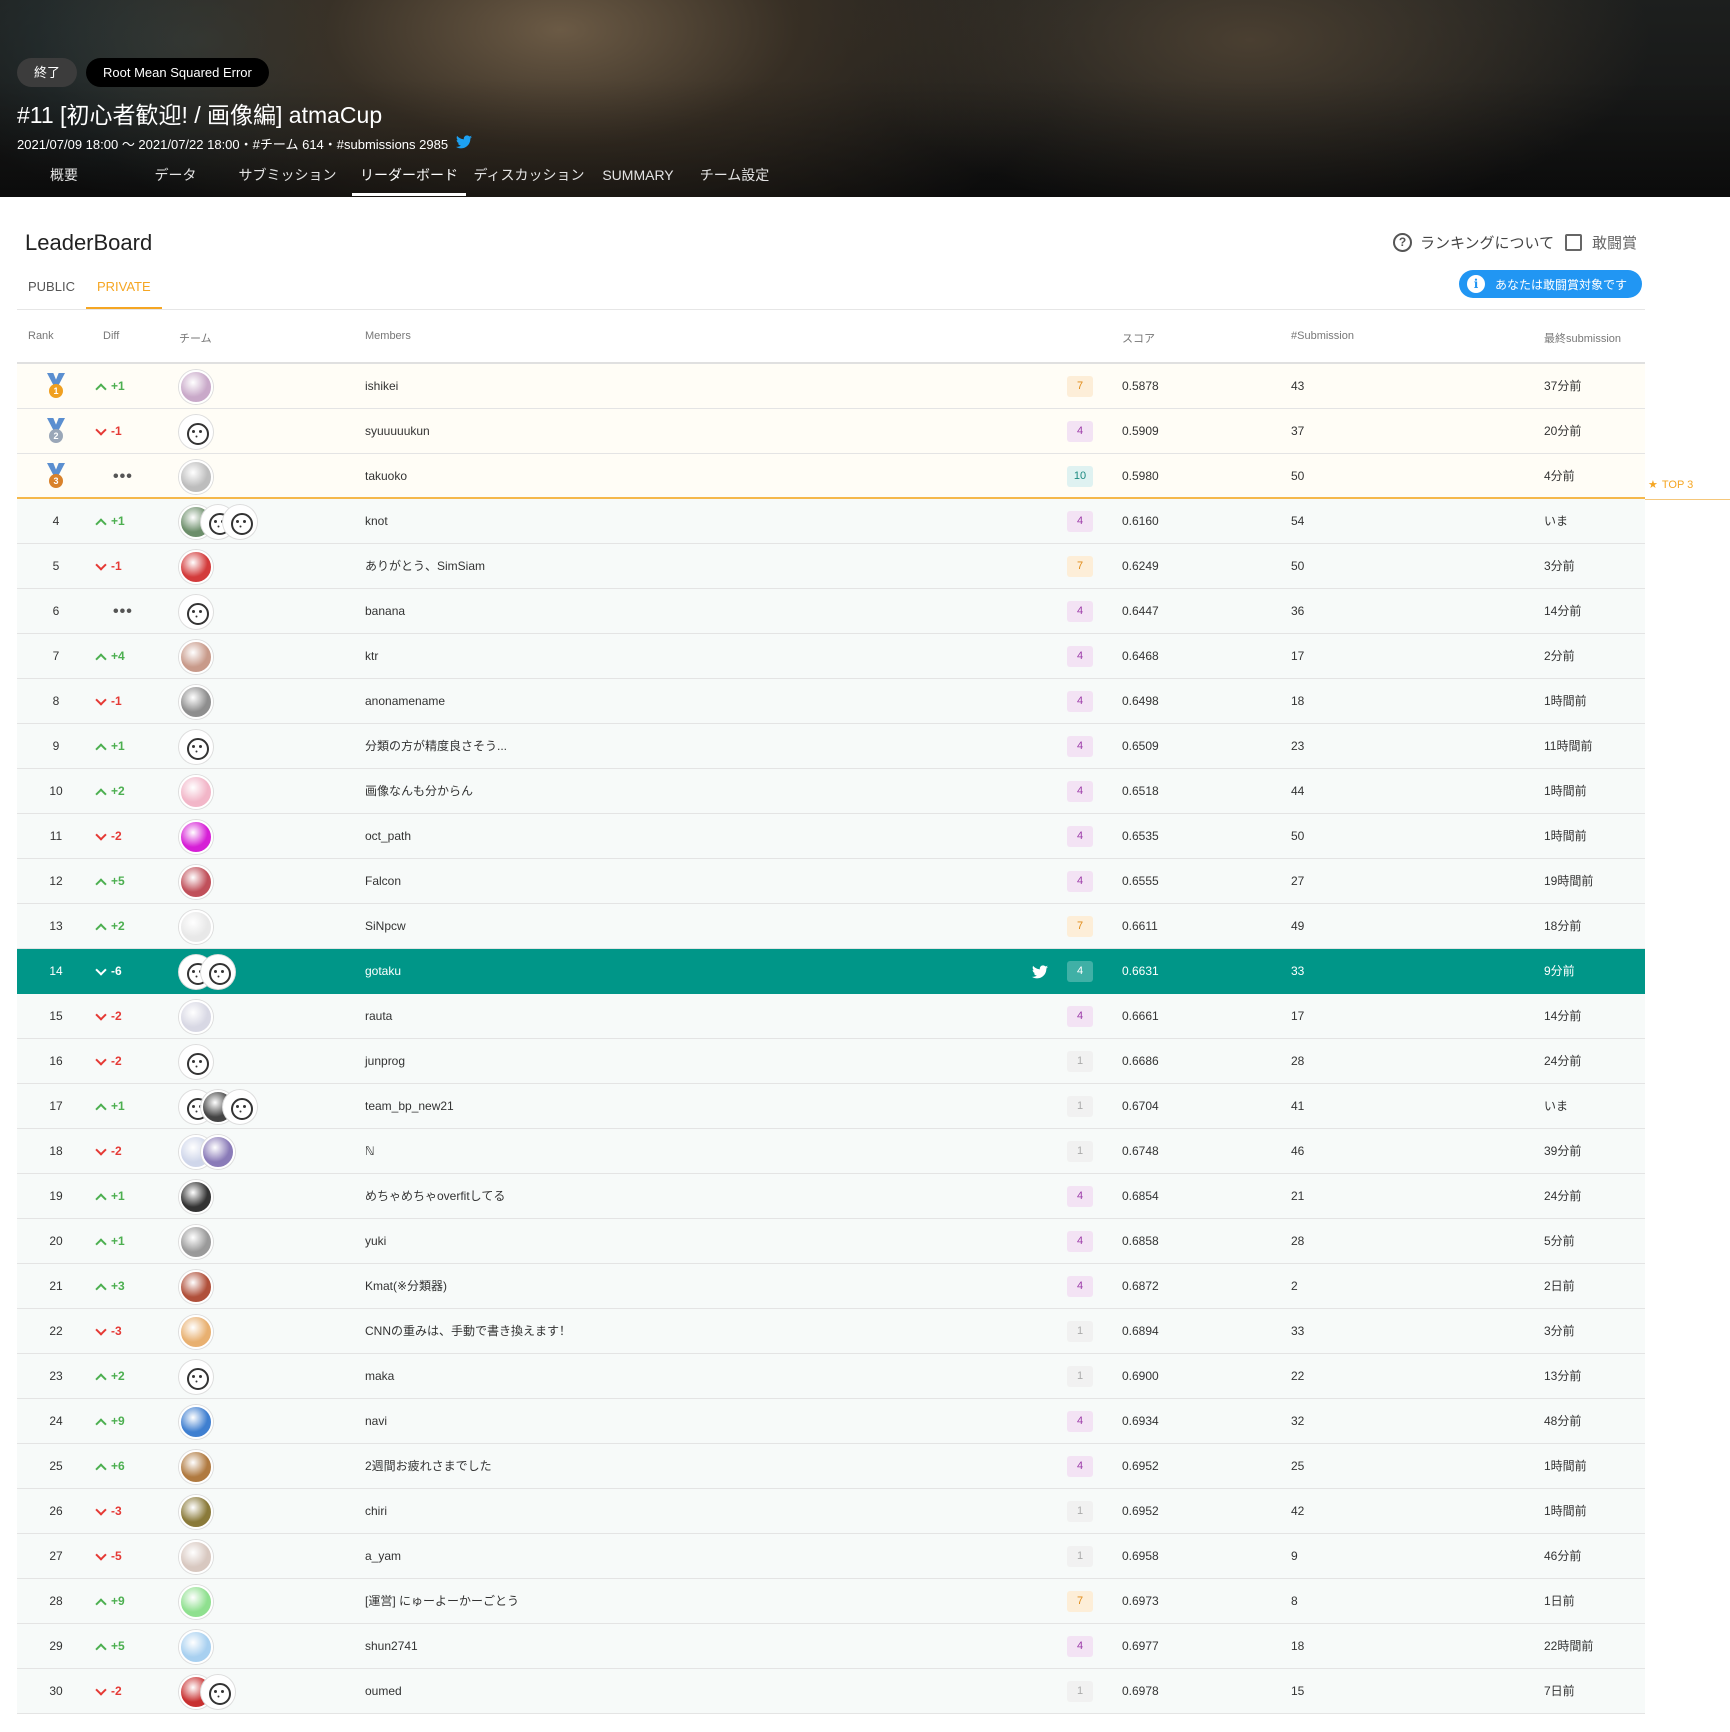 This screenshot has height=1732, width=1730. What do you see at coordinates (383, 971) in the screenshot?
I see `team-name: gotaku` at bounding box center [383, 971].